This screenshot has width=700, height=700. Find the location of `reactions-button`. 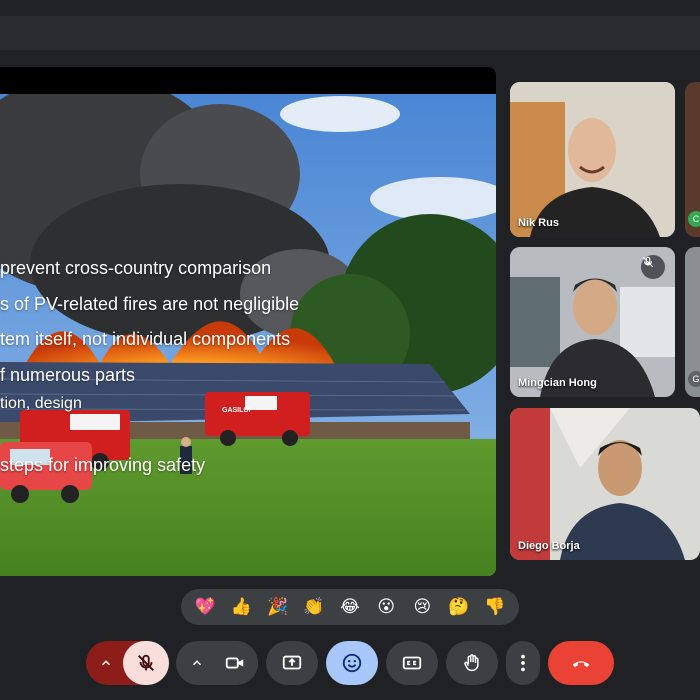

reactions-button is located at coordinates (352, 663).